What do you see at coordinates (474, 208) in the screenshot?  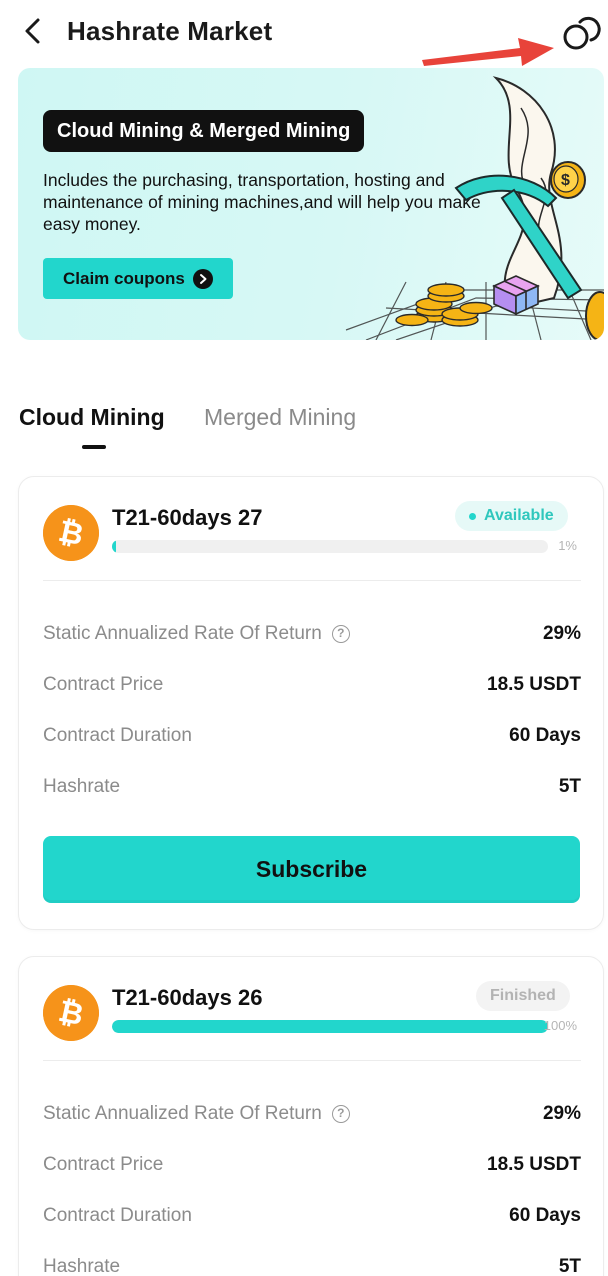 I see `mining-illustration: $` at bounding box center [474, 208].